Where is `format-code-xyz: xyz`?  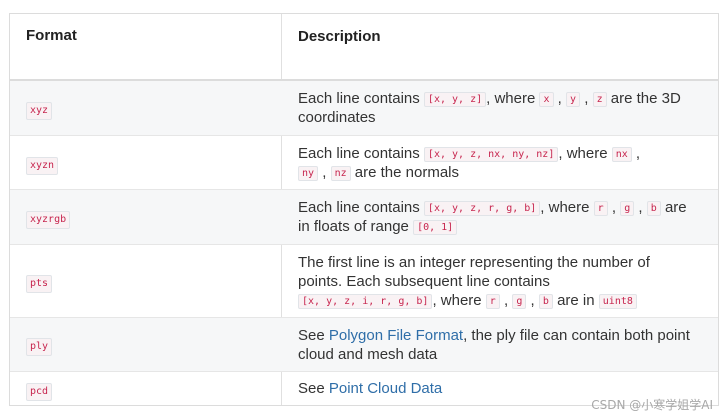
format-code-xyz: xyz is located at coordinates (39, 111).